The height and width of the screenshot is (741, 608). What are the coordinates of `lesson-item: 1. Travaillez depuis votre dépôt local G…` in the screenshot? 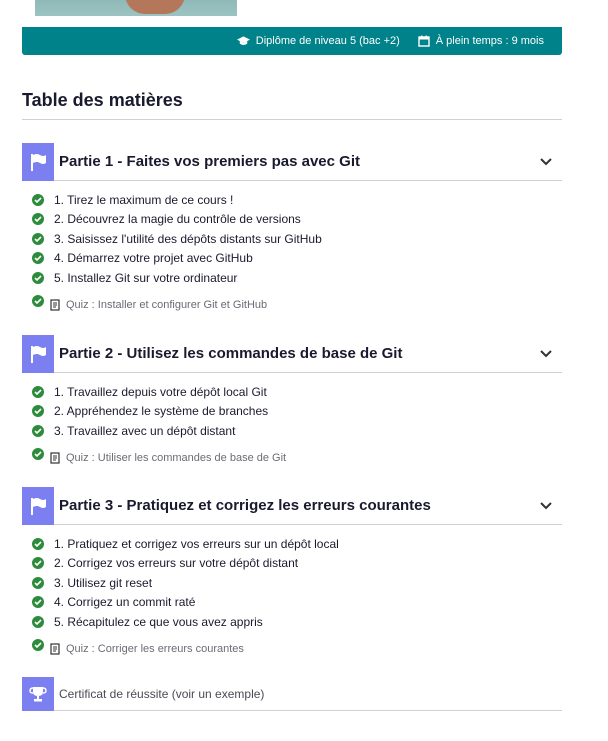 It's located at (292, 392).